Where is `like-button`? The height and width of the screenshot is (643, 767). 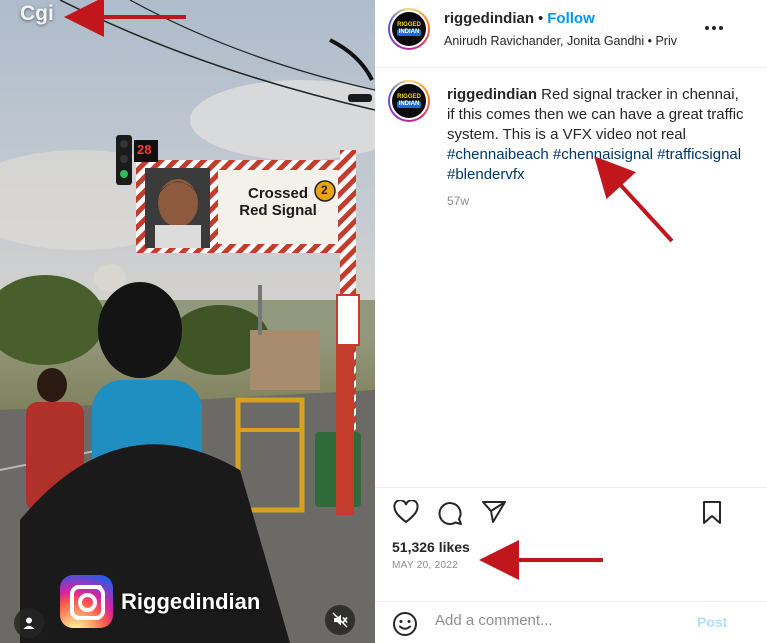 like-button is located at coordinates (407, 513).